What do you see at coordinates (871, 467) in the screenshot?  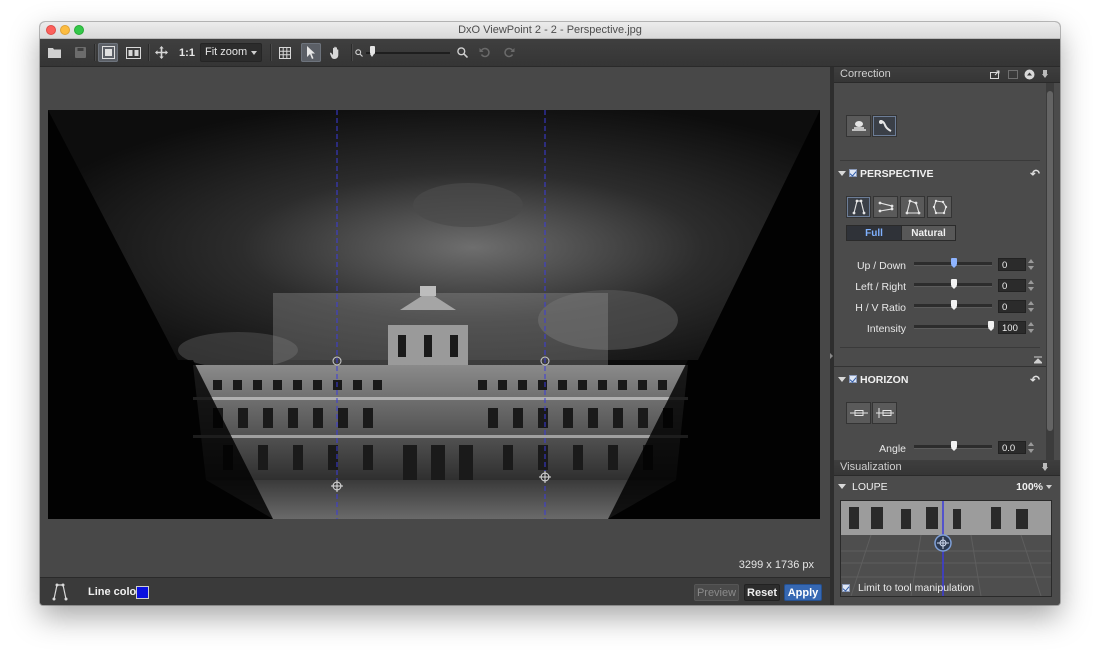 I see `visualization-header-label: Visualization` at bounding box center [871, 467].